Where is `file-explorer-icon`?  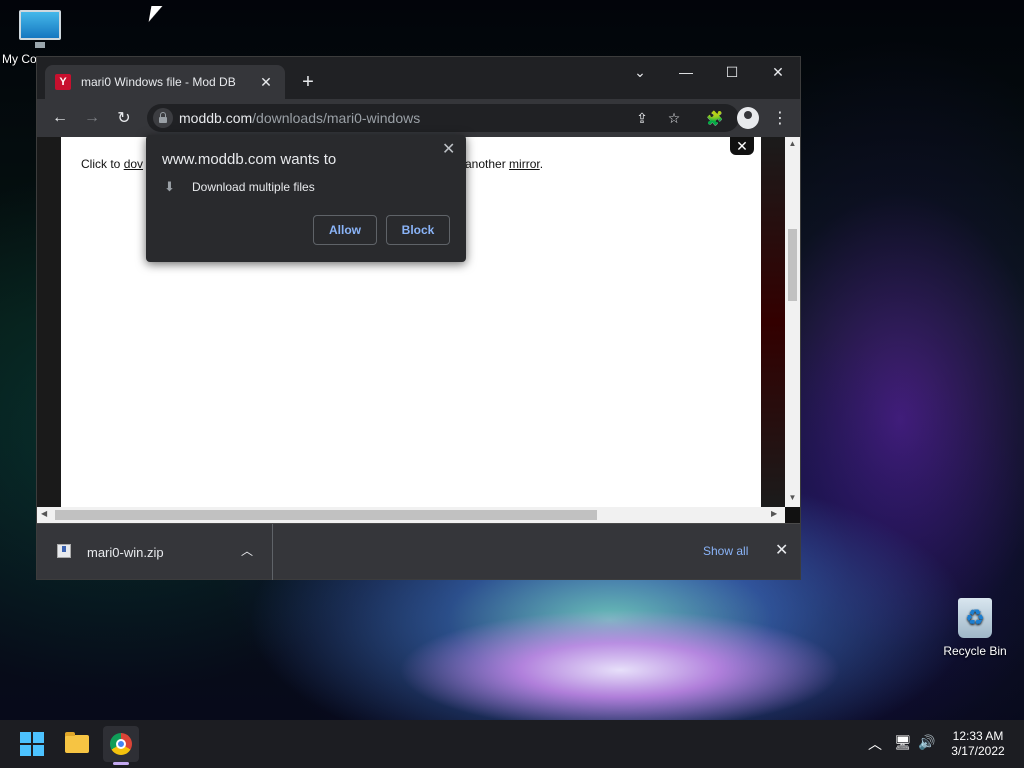
file-explorer-icon is located at coordinates (77, 742).